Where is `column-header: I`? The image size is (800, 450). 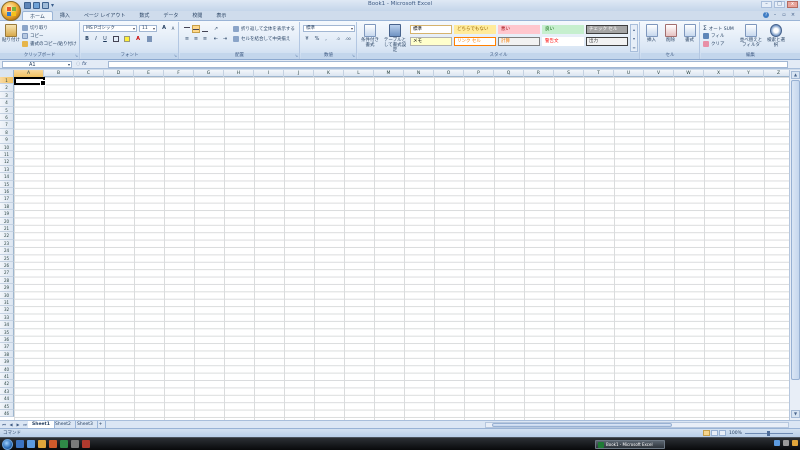
column-header: I is located at coordinates (269, 73).